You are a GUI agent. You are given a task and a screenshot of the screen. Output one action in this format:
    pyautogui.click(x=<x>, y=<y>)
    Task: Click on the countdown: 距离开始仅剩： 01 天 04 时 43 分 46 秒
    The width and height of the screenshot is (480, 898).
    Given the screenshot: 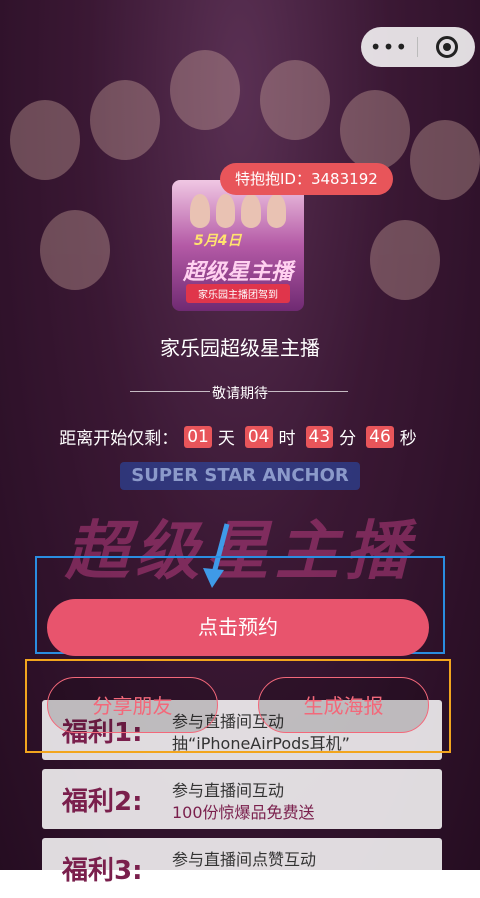 What is the action you would take?
    pyautogui.click(x=240, y=436)
    